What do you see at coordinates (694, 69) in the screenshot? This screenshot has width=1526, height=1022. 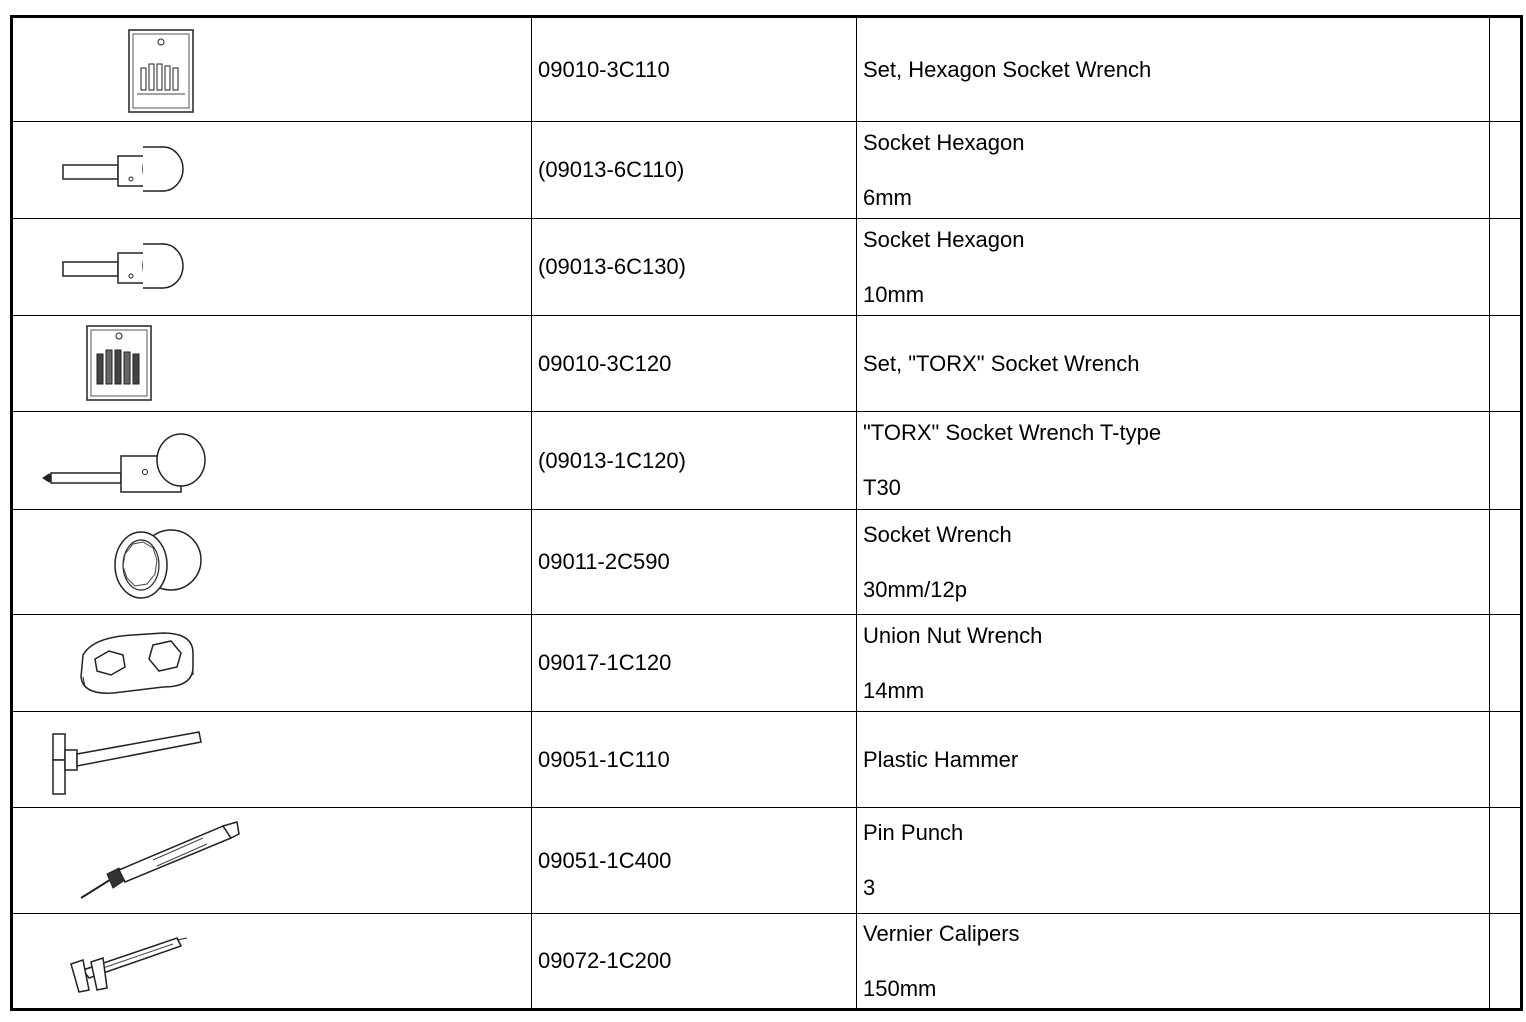 I see `part-number: 09010-3C110` at bounding box center [694, 69].